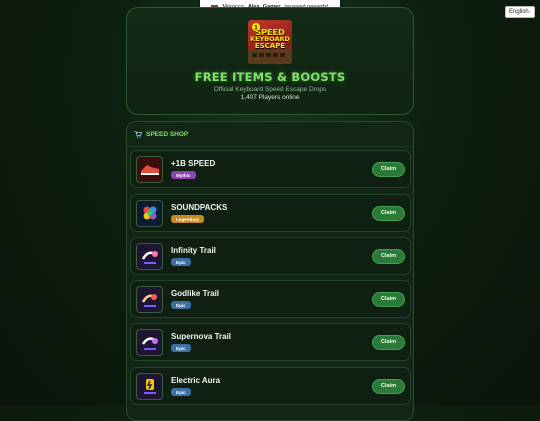 This screenshot has width=540, height=421. Describe the element at coordinates (270, 45) in the screenshot. I see `logo-line-3: ESCAPE` at that location.